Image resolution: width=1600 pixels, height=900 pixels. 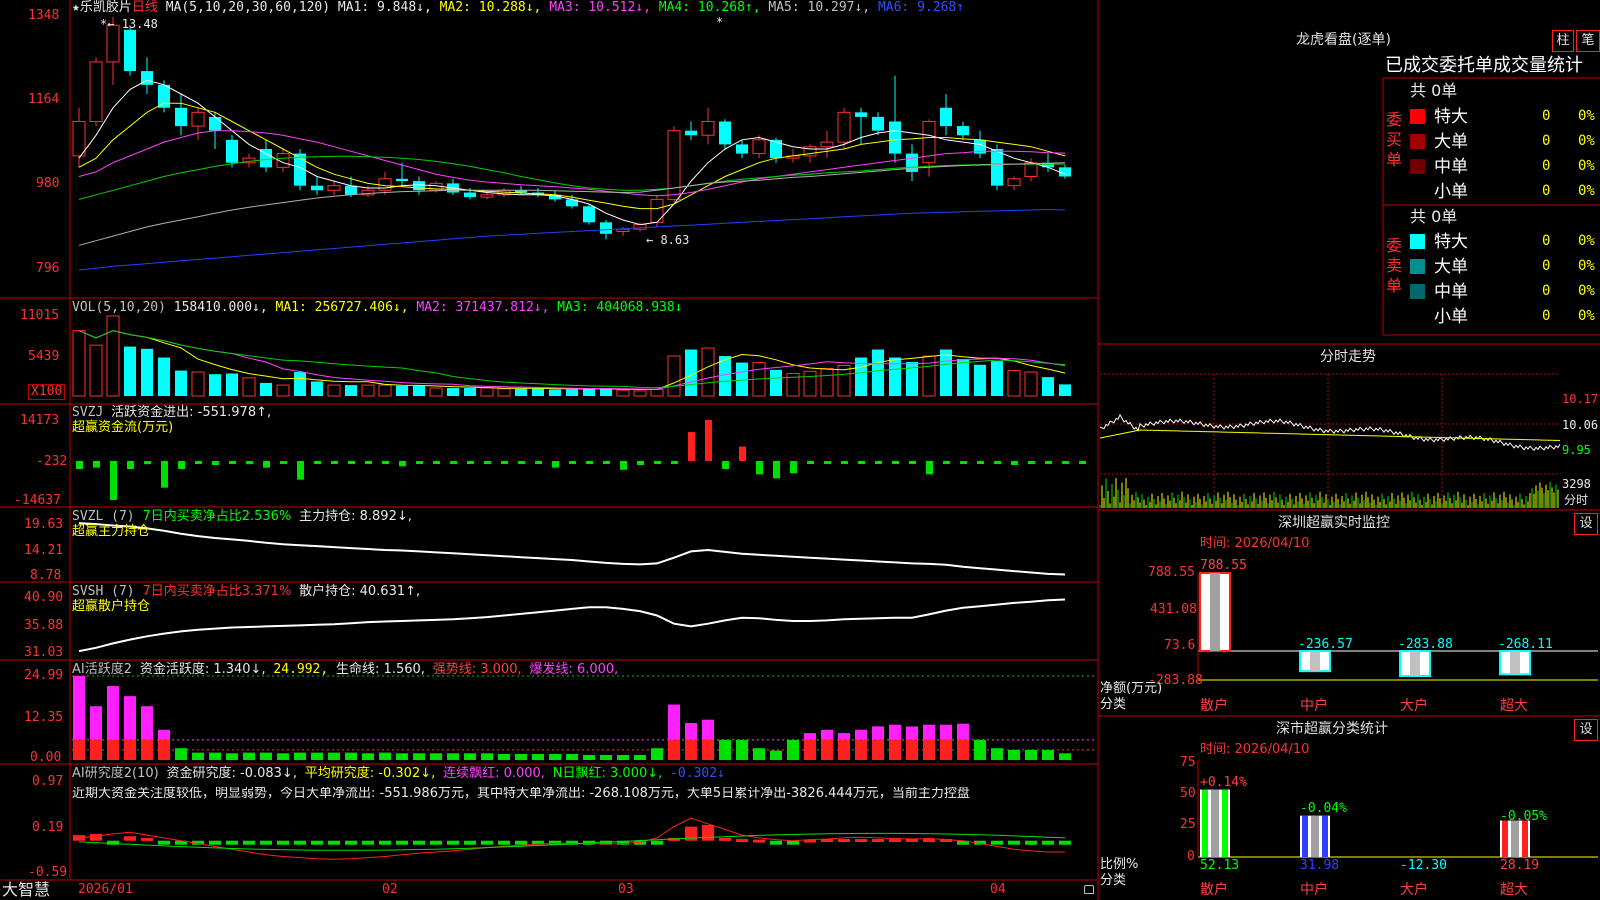 I want to click on buy-orders-label: 委买单, so click(x=1394, y=139).